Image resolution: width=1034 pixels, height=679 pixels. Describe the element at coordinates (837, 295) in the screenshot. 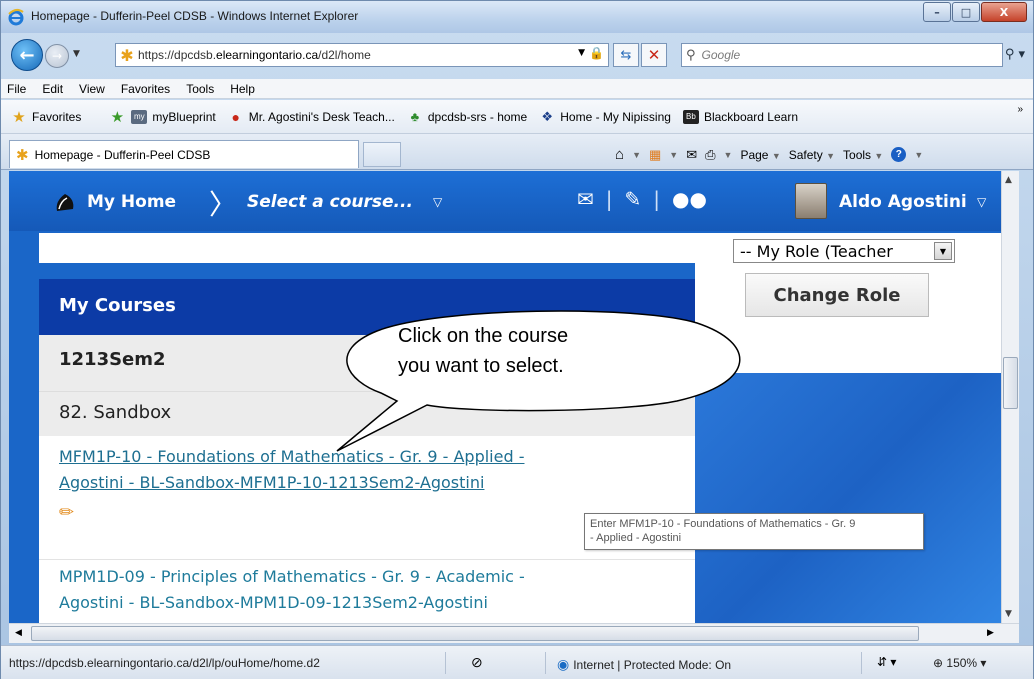

I see `change-role-button: Change Role` at that location.